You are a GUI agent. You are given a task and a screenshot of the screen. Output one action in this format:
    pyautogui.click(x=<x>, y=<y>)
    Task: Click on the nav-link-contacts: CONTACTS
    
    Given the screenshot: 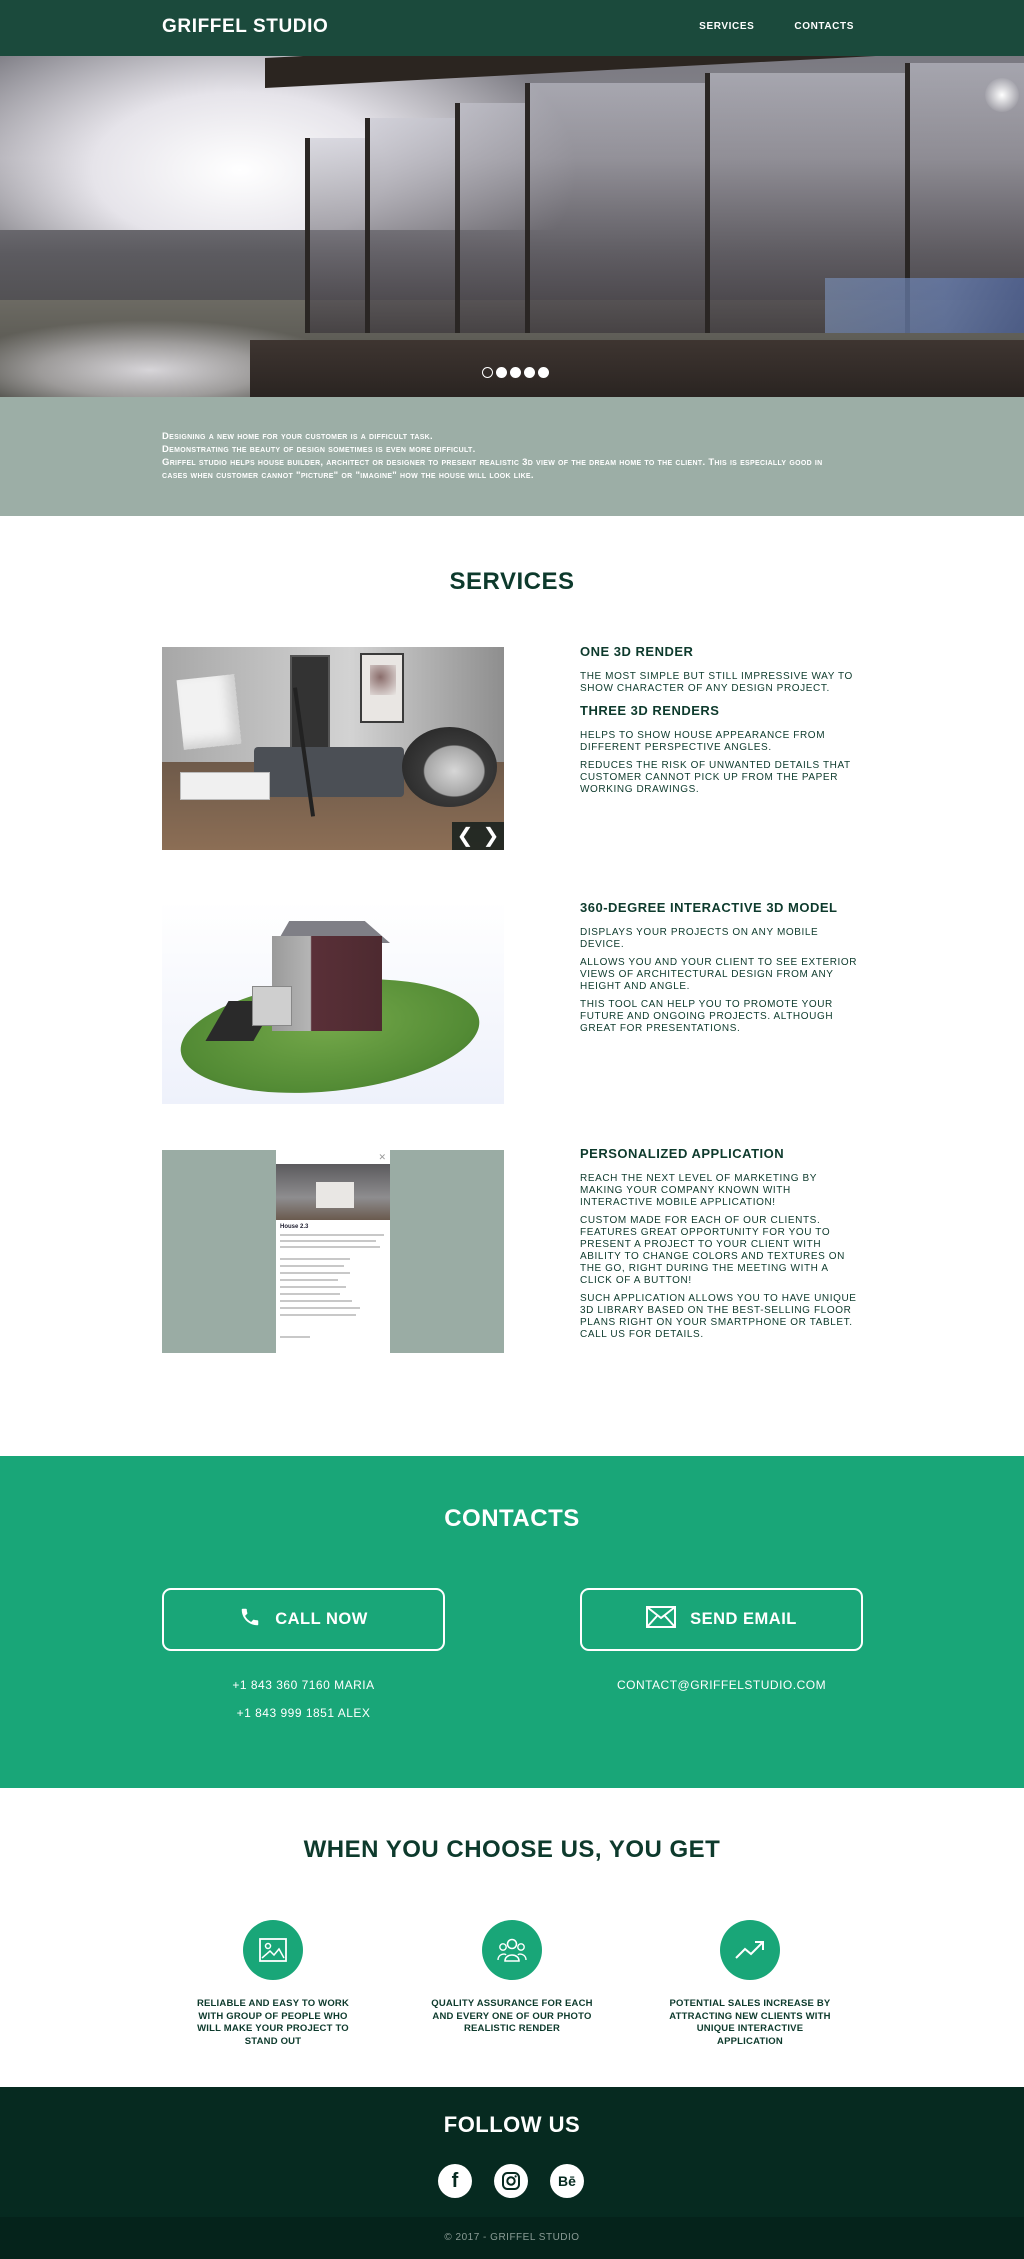 What is the action you would take?
    pyautogui.click(x=824, y=26)
    